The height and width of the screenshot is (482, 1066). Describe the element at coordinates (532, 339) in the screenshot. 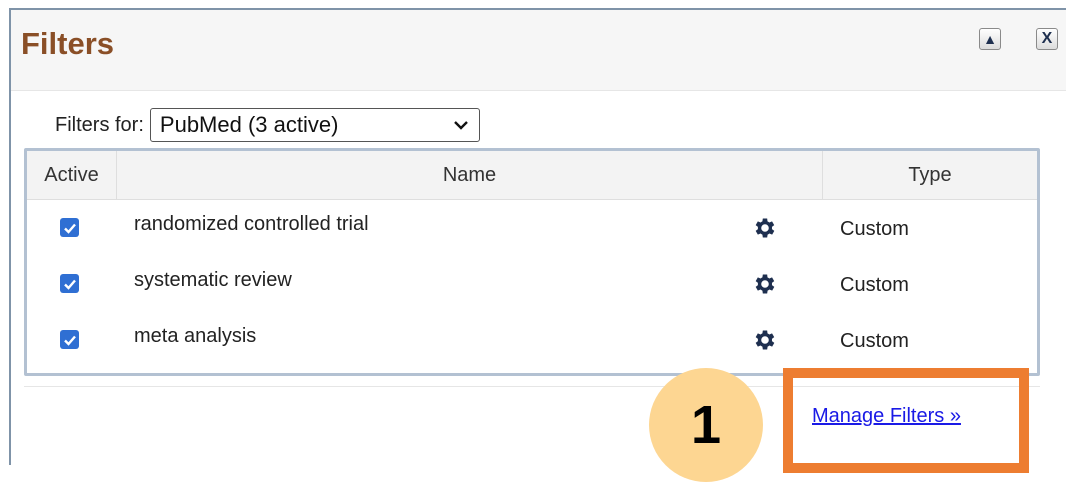

I see `table-row: meta analysis Custom` at that location.